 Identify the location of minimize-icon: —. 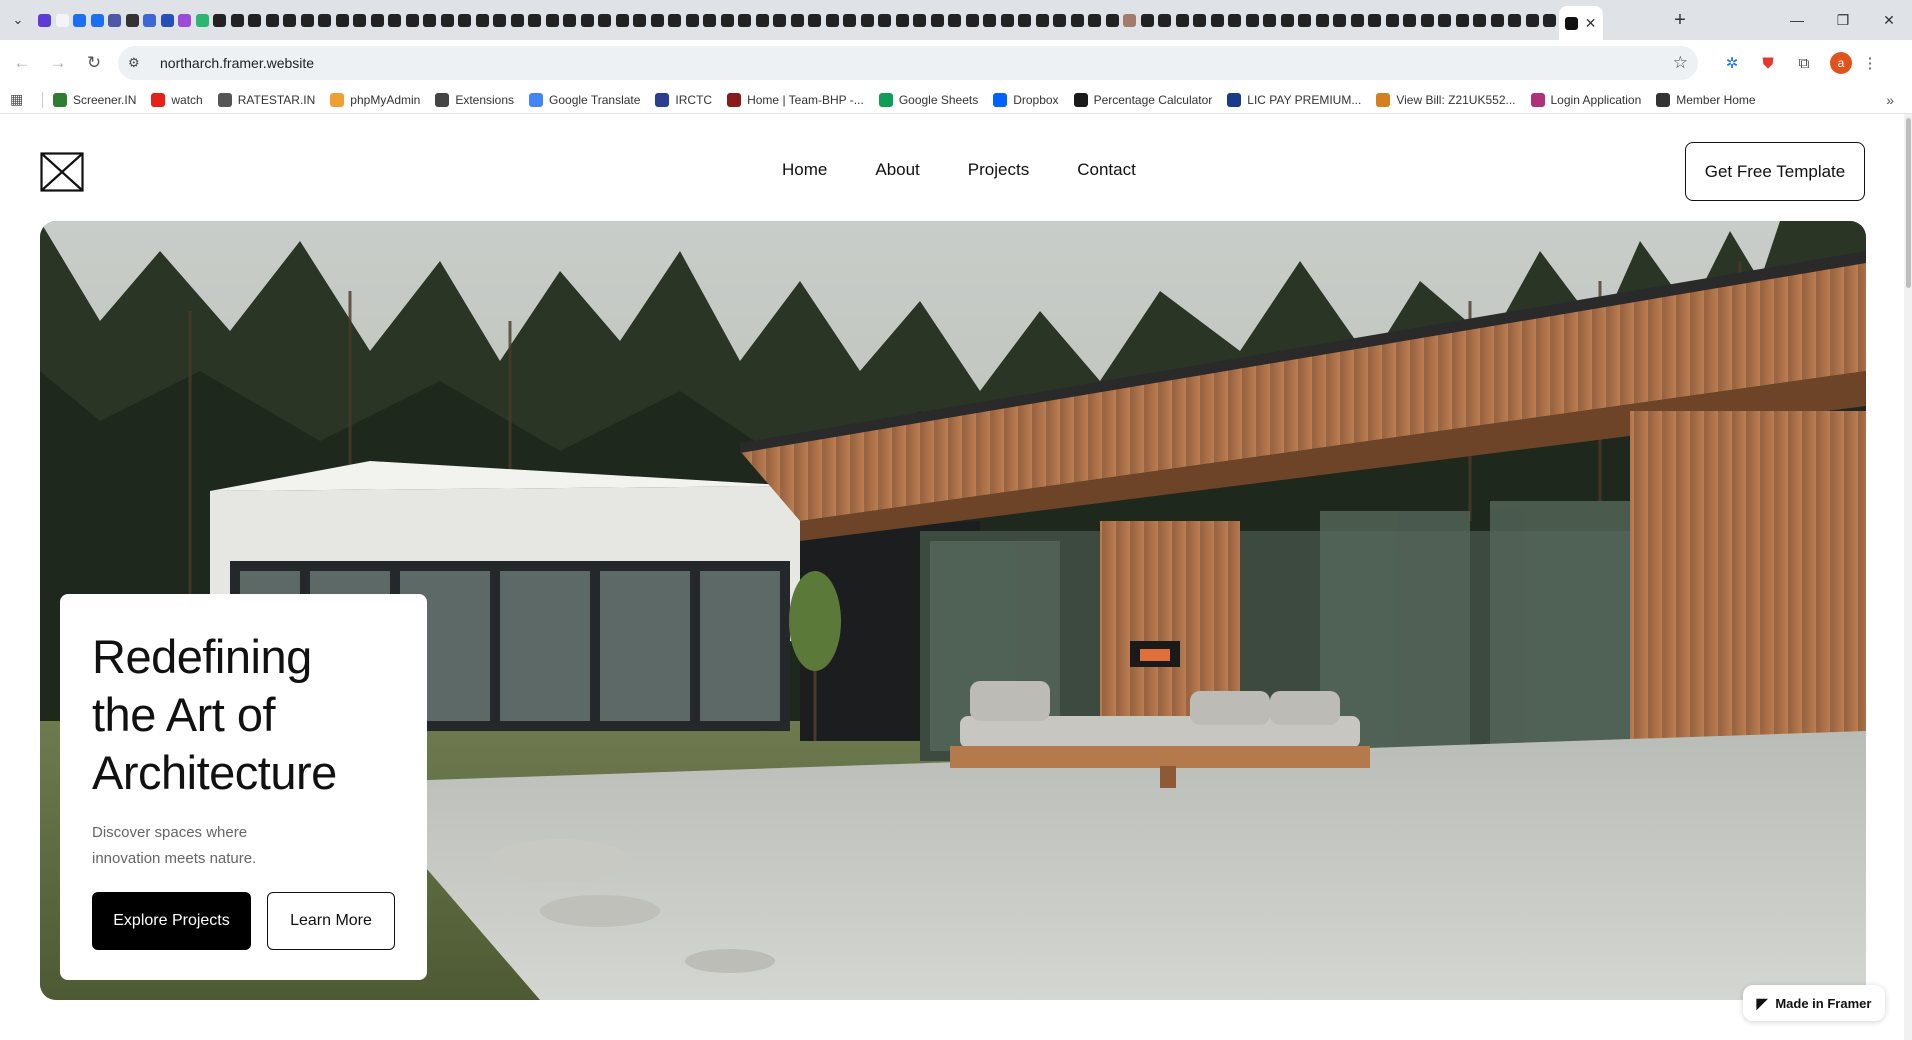
(1797, 20).